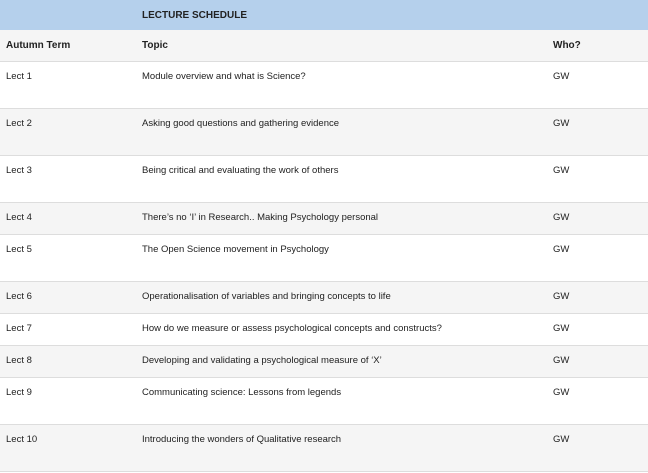 This screenshot has width=648, height=473. I want to click on column-header-who: Who?, so click(597, 46).